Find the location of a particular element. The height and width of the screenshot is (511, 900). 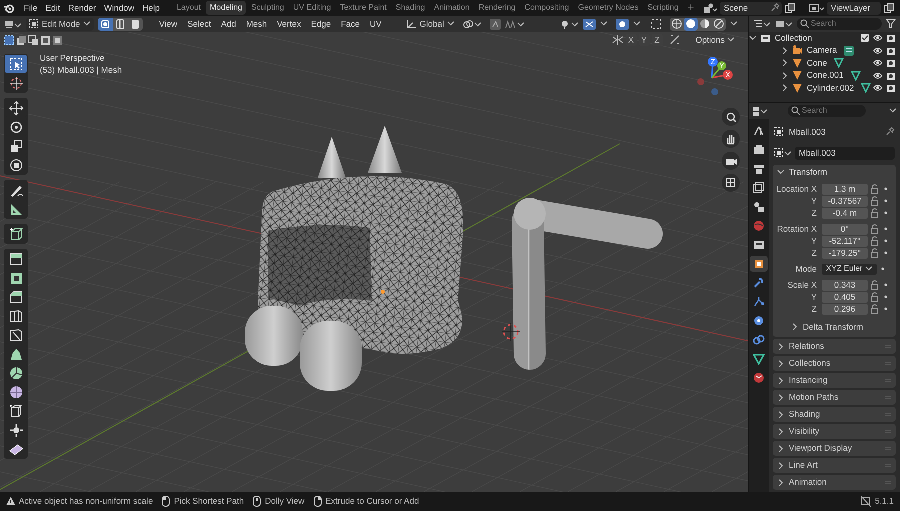

workspace-tab: Layout is located at coordinates (188, 8).